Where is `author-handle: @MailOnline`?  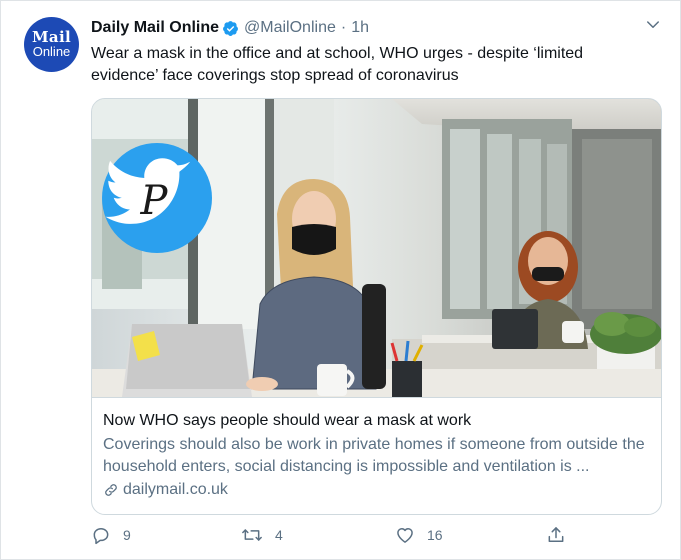
author-handle: @MailOnline is located at coordinates (290, 28).